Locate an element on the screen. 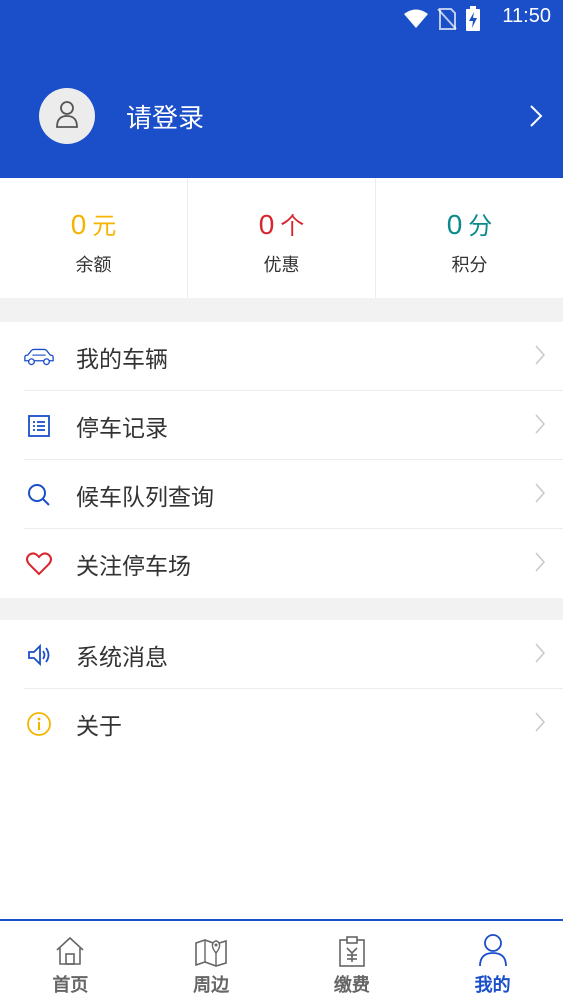 The height and width of the screenshot is (1000, 563). menu-item-label: 停车记录 is located at coordinates (122, 428).